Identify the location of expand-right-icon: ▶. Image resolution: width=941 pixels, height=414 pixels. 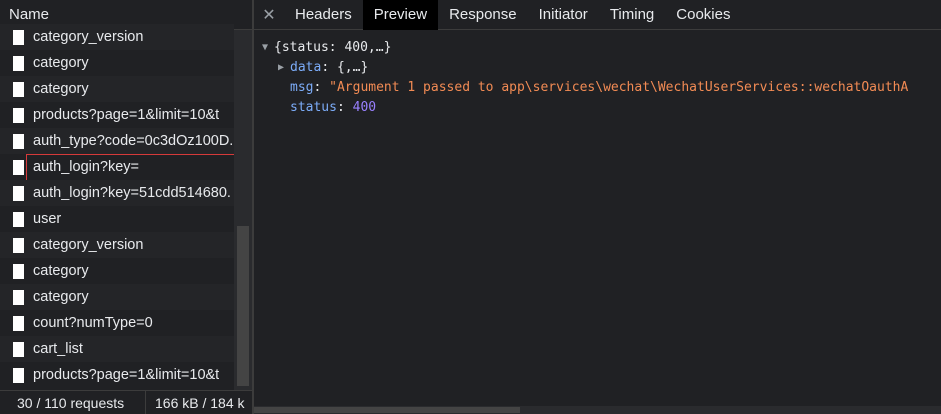
(284, 68).